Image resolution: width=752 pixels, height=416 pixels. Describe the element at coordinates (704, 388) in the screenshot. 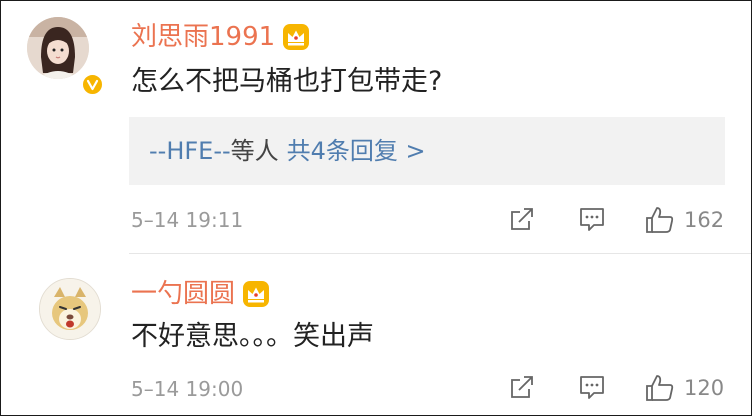

I see `like-count: 120` at that location.